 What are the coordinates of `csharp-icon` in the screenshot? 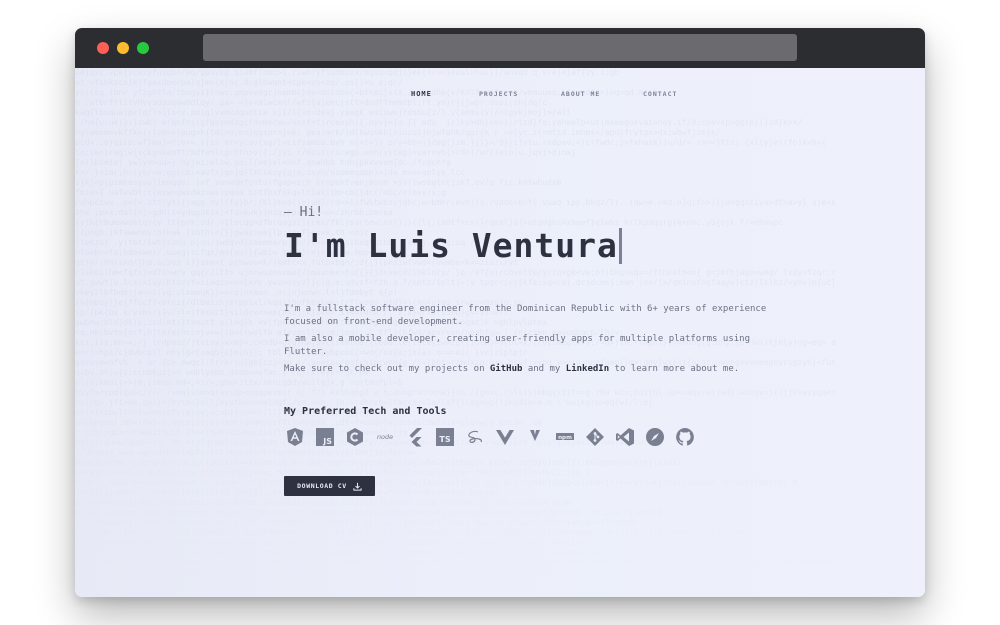 It's located at (355, 437).